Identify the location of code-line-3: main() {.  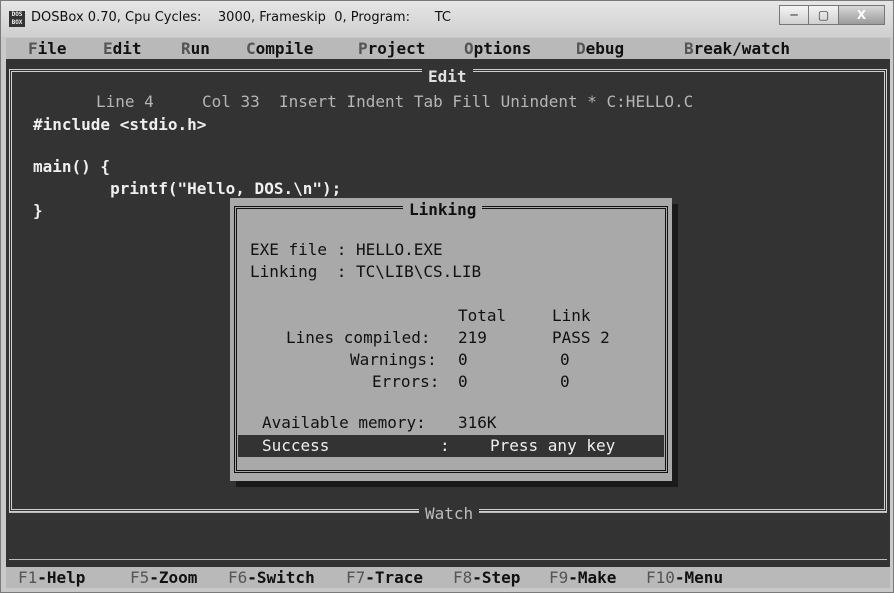
(71, 166).